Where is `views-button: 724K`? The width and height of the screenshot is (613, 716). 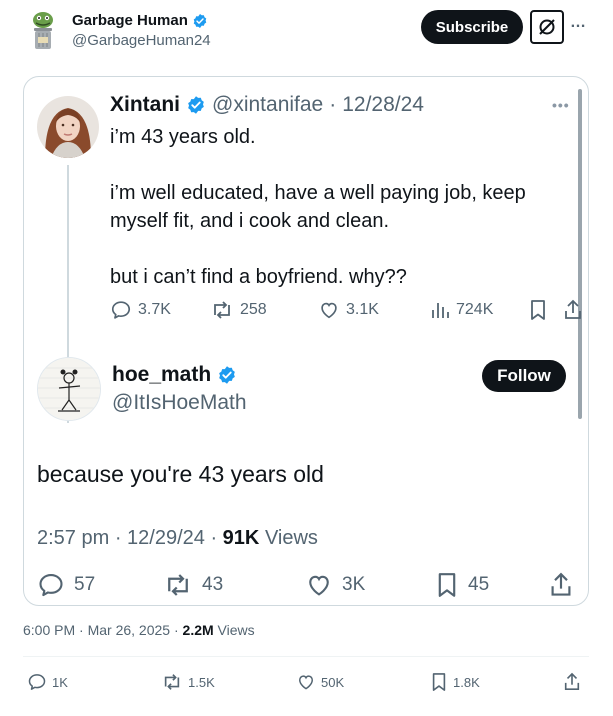 views-button: 724K is located at coordinates (461, 310).